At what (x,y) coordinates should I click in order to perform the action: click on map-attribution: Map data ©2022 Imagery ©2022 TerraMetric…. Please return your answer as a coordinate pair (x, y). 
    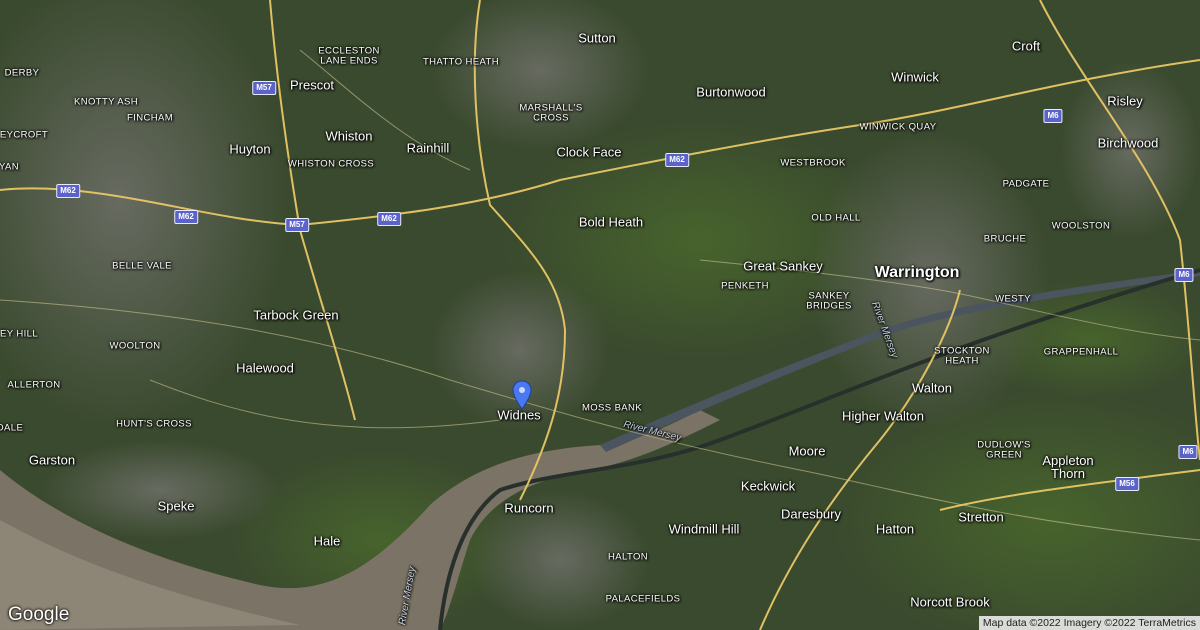
    Looking at the image, I should click on (1089, 623).